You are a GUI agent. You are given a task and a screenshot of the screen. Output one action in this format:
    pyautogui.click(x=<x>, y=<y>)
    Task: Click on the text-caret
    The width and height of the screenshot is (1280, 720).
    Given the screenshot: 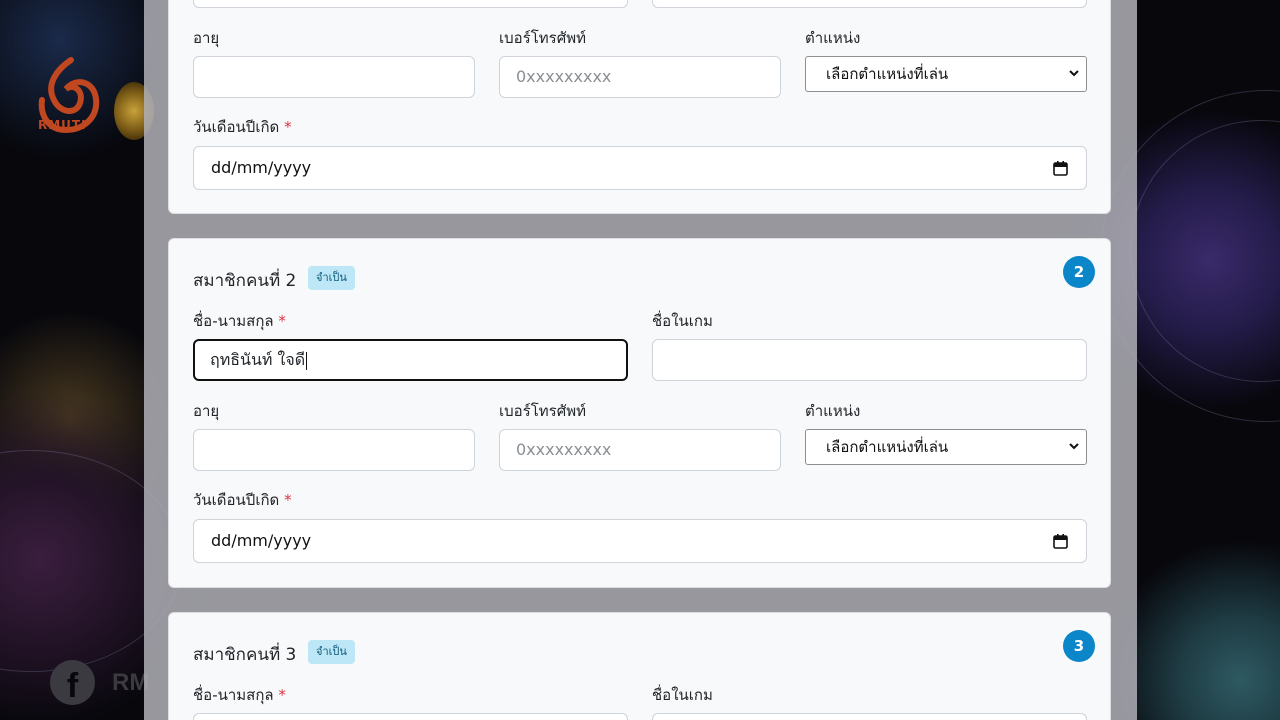 What is the action you would take?
    pyautogui.click(x=307, y=360)
    